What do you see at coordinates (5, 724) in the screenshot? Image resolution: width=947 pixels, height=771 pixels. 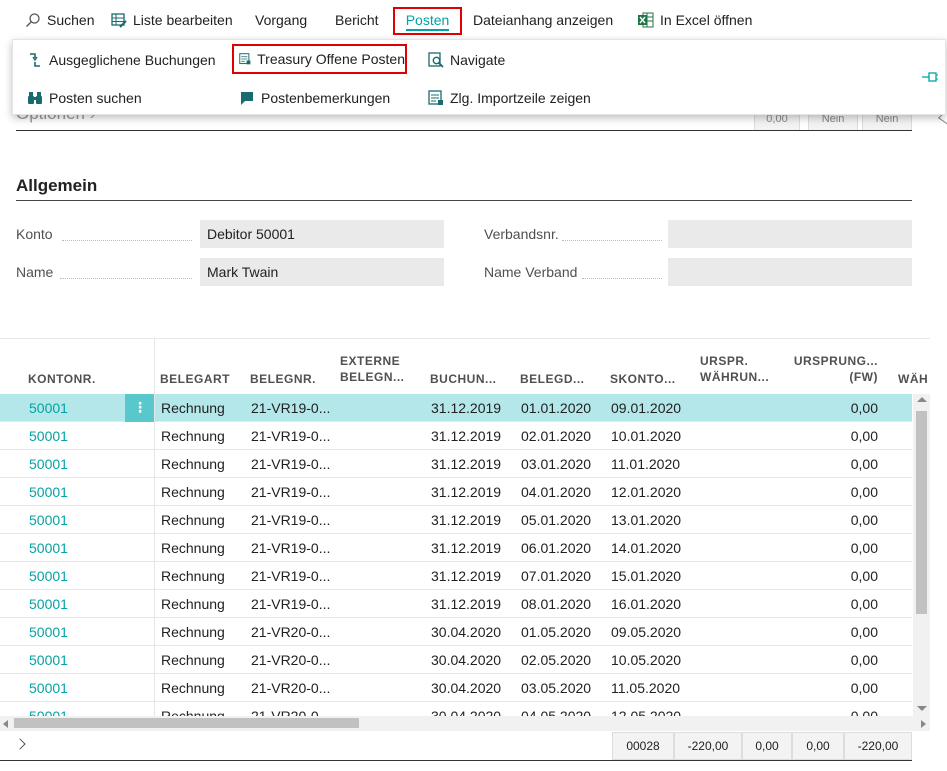 I see `scroll-left-icon` at bounding box center [5, 724].